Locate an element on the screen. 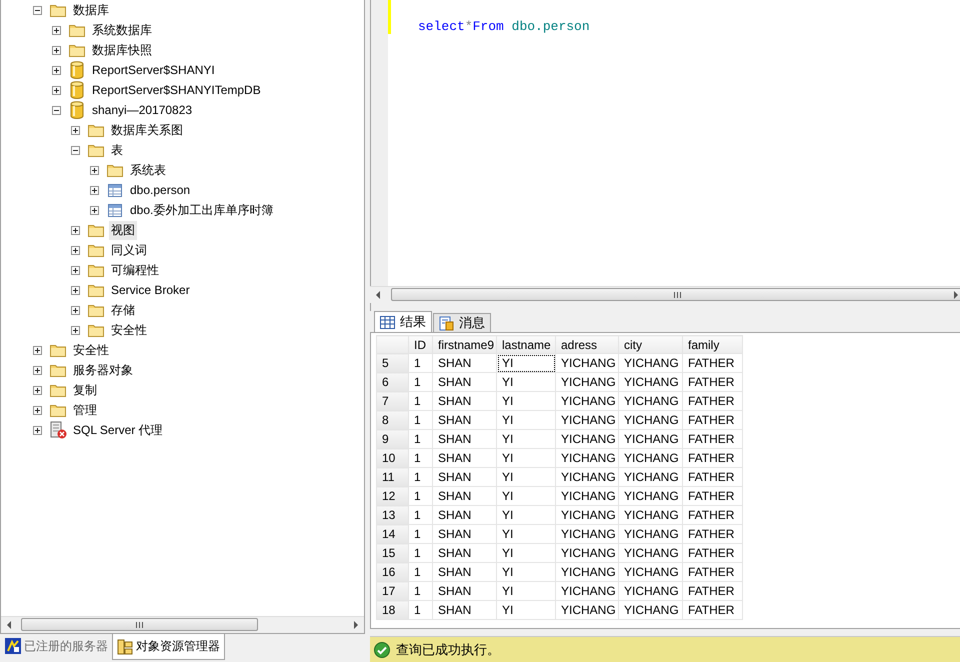 This screenshot has width=960, height=662. column-header: lastname is located at coordinates (526, 345).